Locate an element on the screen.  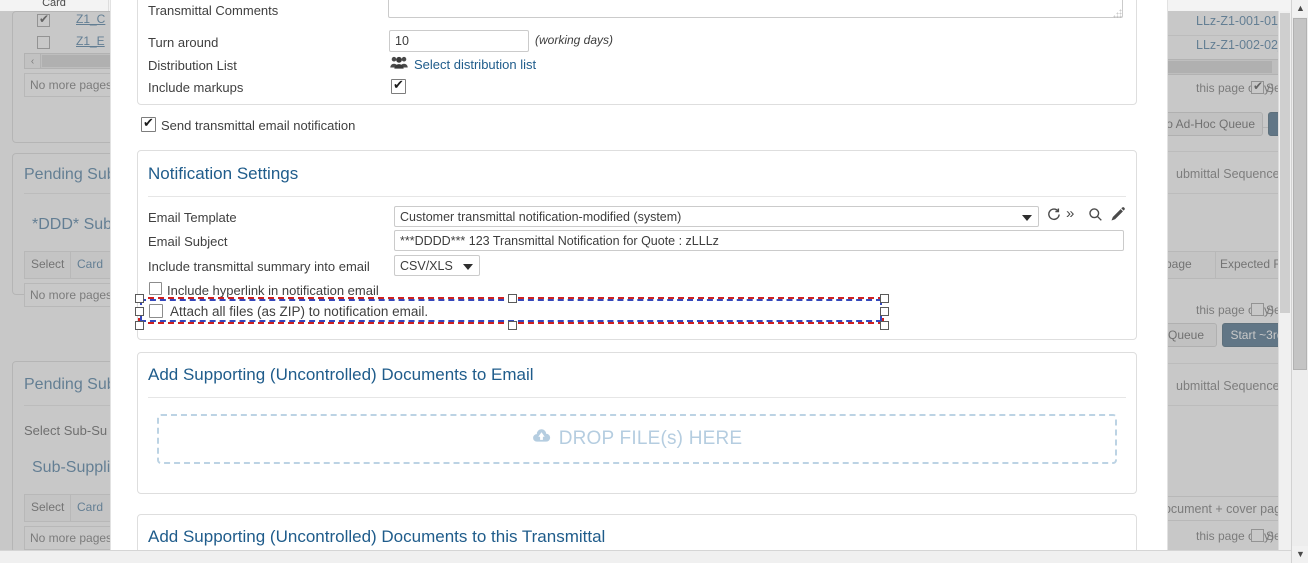
main-vertical-scrollbar-thumb is located at coordinates (1300, 194).